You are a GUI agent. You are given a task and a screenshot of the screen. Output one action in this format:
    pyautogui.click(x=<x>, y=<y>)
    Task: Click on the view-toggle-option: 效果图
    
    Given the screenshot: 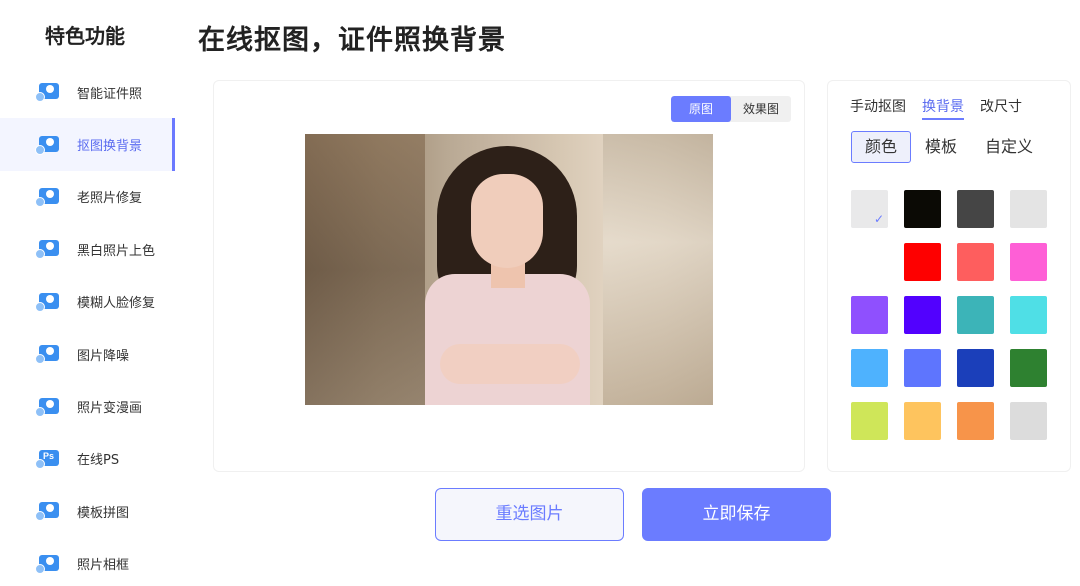 What is the action you would take?
    pyautogui.click(x=761, y=109)
    